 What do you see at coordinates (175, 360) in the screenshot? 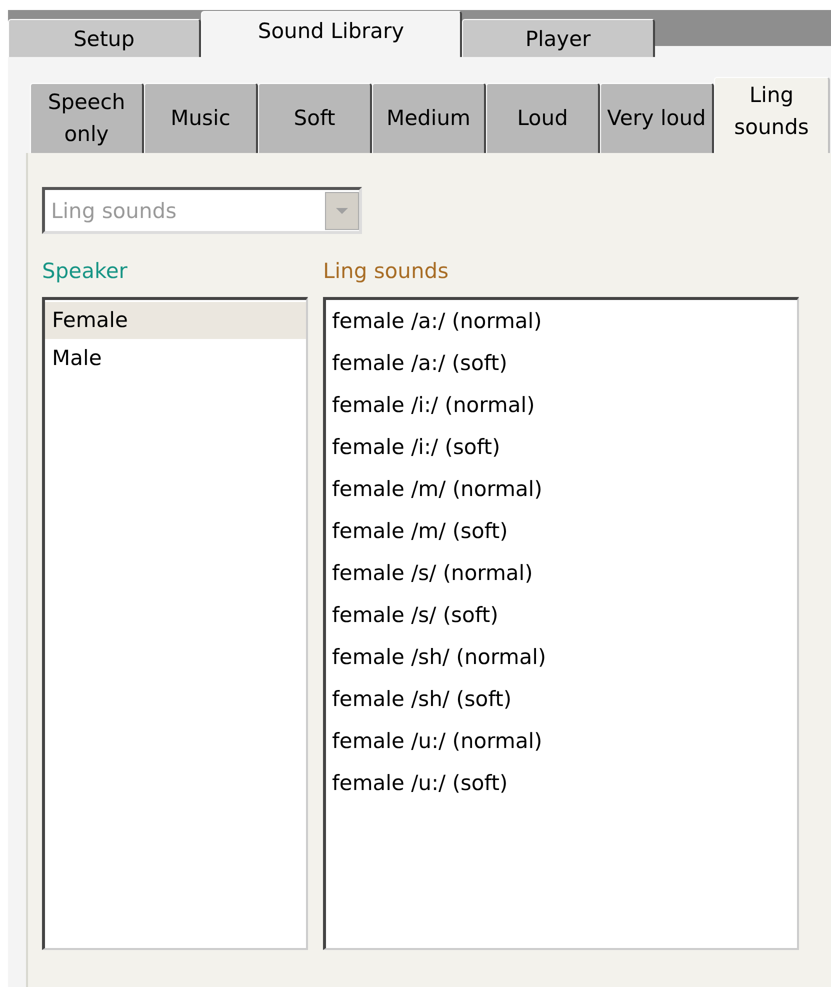
I see `speaker-item: Male` at bounding box center [175, 360].